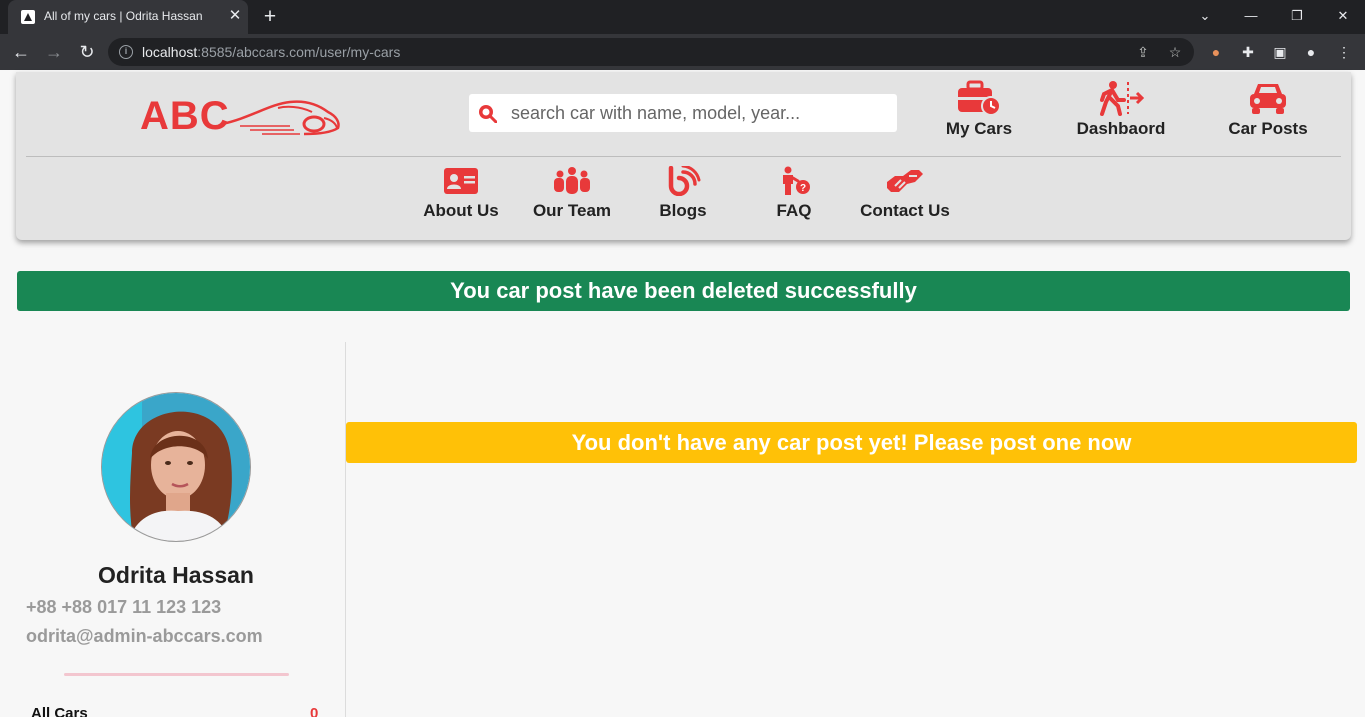 The width and height of the screenshot is (1365, 717). I want to click on restore-icon: ❐, so click(1297, 16).